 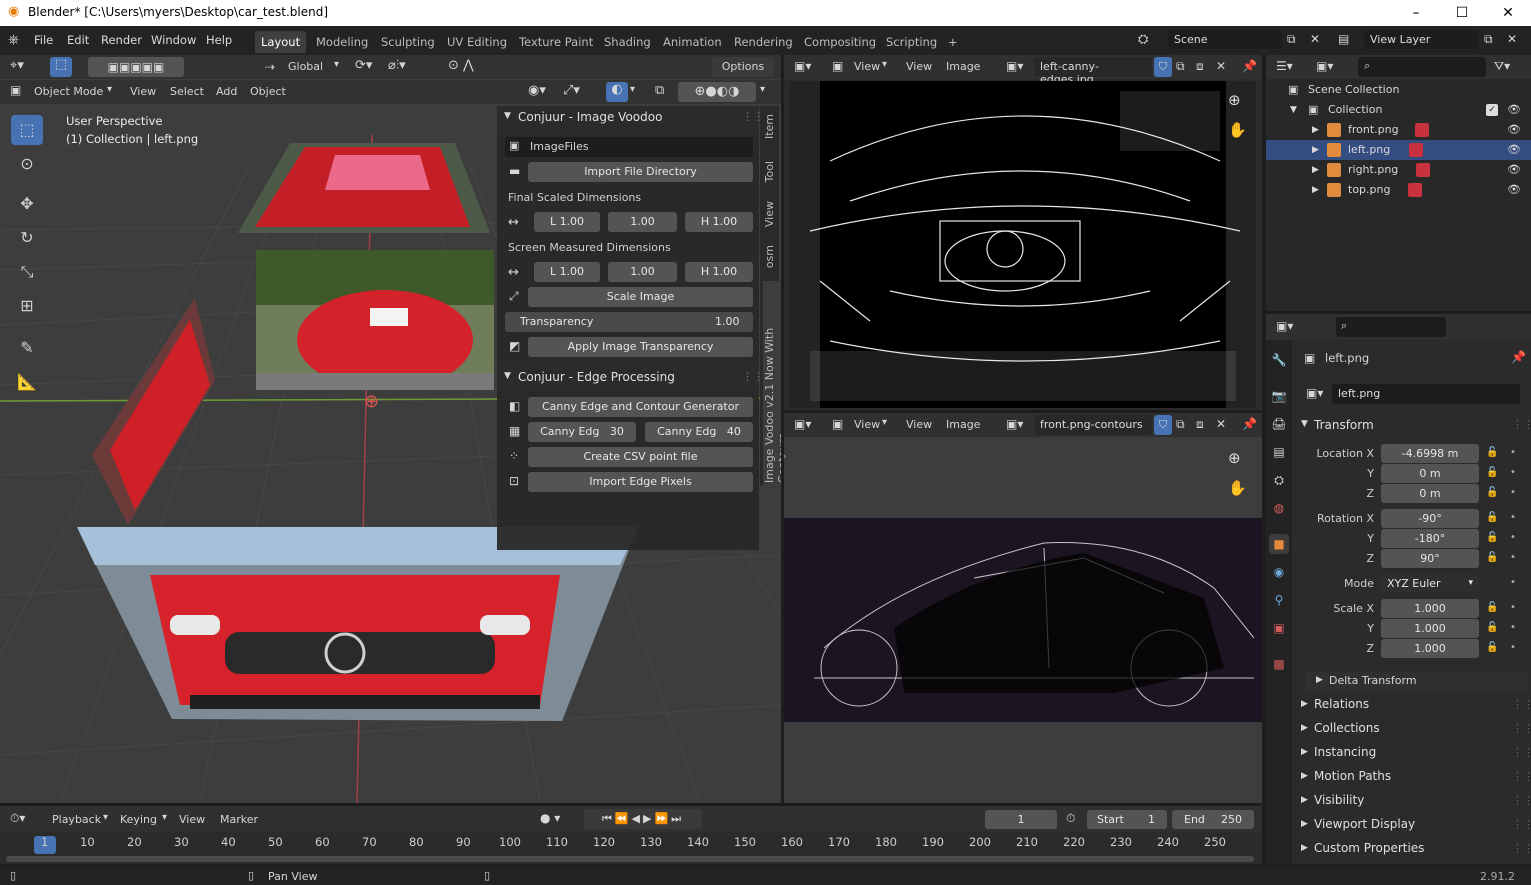 I want to click on ie-top-menu-image: Image, so click(x=963, y=66).